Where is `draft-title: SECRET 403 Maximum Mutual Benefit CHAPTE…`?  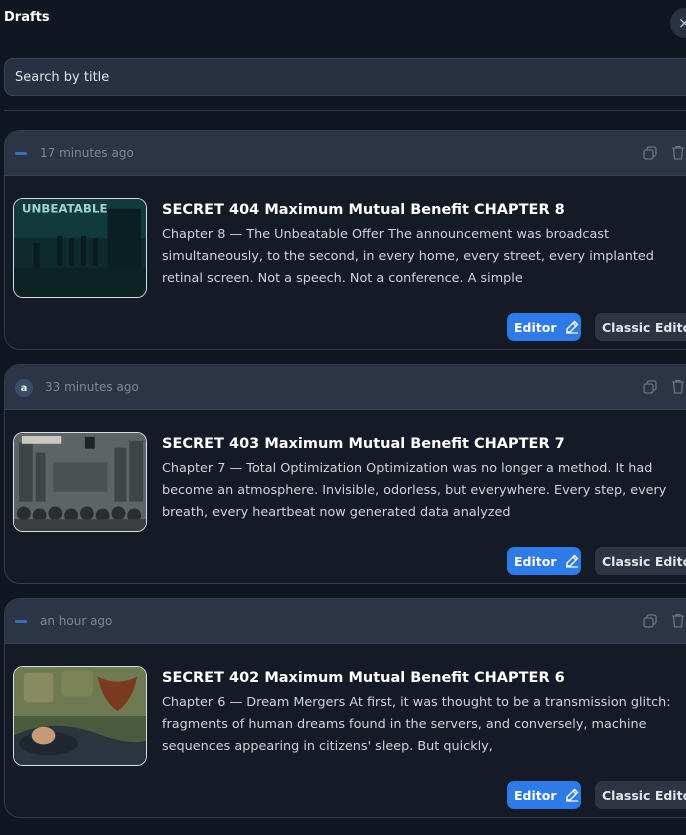 draft-title: SECRET 403 Maximum Mutual Benefit CHAPTE… is located at coordinates (363, 444).